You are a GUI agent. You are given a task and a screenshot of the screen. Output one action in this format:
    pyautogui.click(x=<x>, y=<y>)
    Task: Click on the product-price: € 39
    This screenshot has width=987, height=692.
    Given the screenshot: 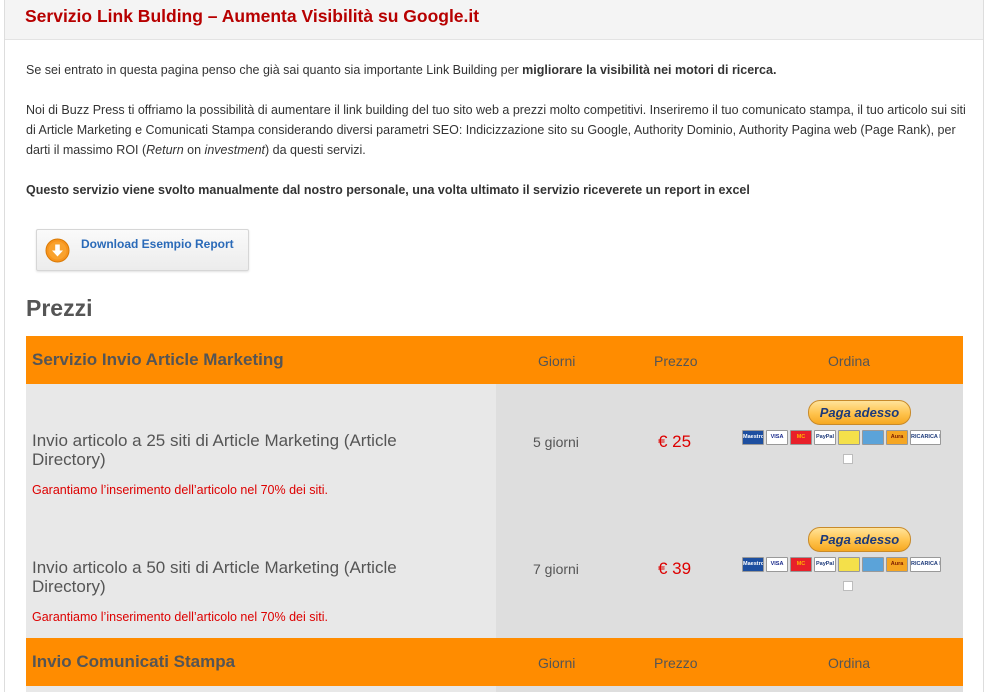 What is the action you would take?
    pyautogui.click(x=675, y=568)
    